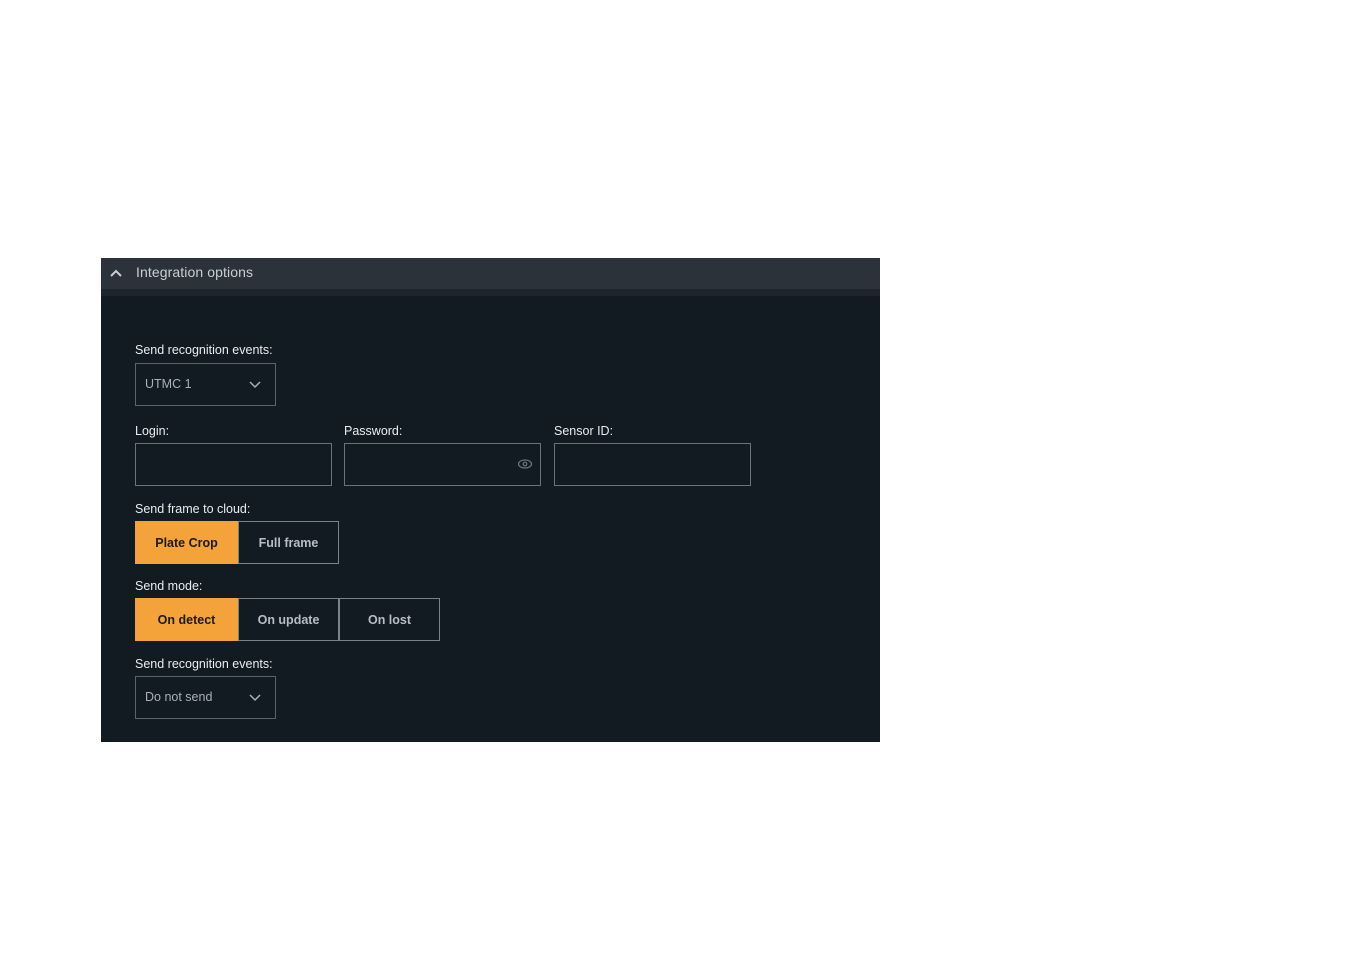 The height and width of the screenshot is (961, 1361). I want to click on recognition-events-select-2: Do not send, so click(205, 697).